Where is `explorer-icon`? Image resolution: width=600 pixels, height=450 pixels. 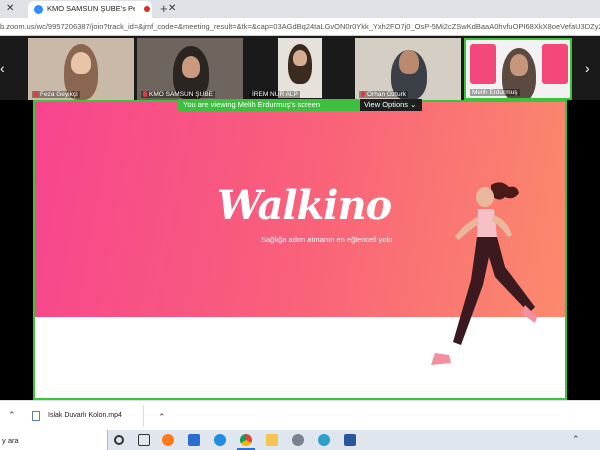
explorer-icon is located at coordinates (272, 440).